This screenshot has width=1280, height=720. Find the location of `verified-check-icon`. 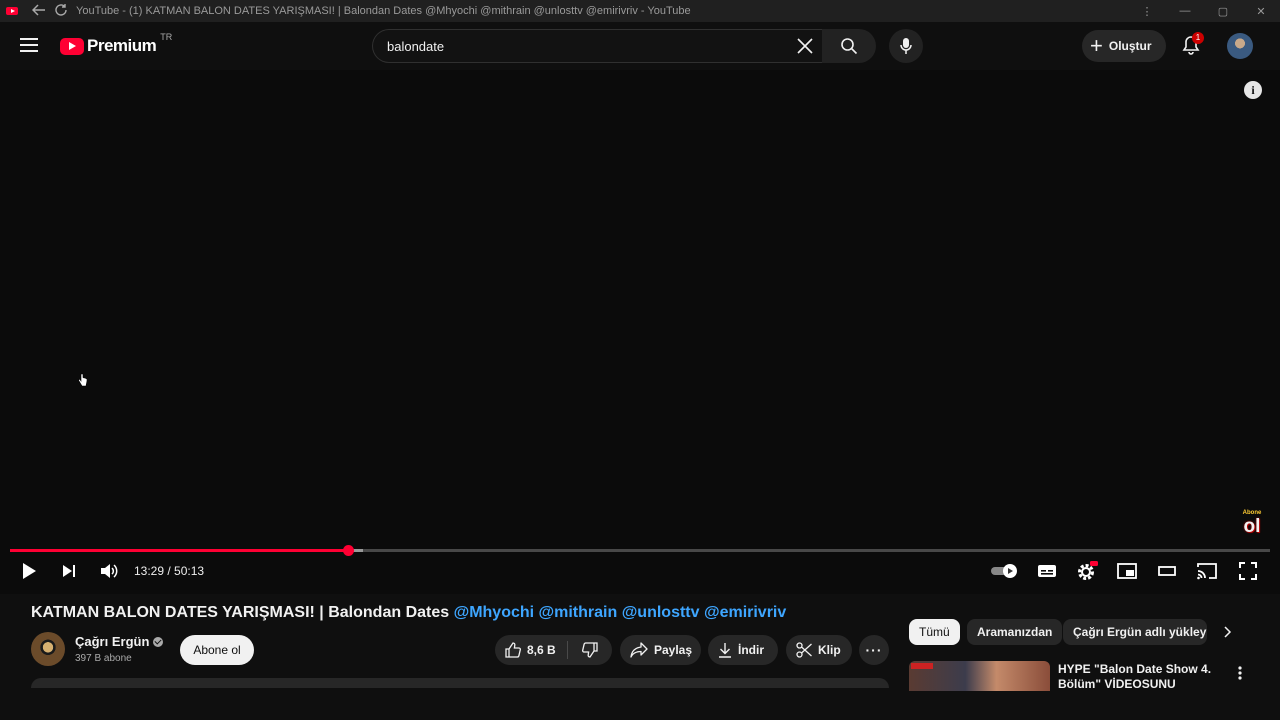

verified-check-icon is located at coordinates (158, 642).